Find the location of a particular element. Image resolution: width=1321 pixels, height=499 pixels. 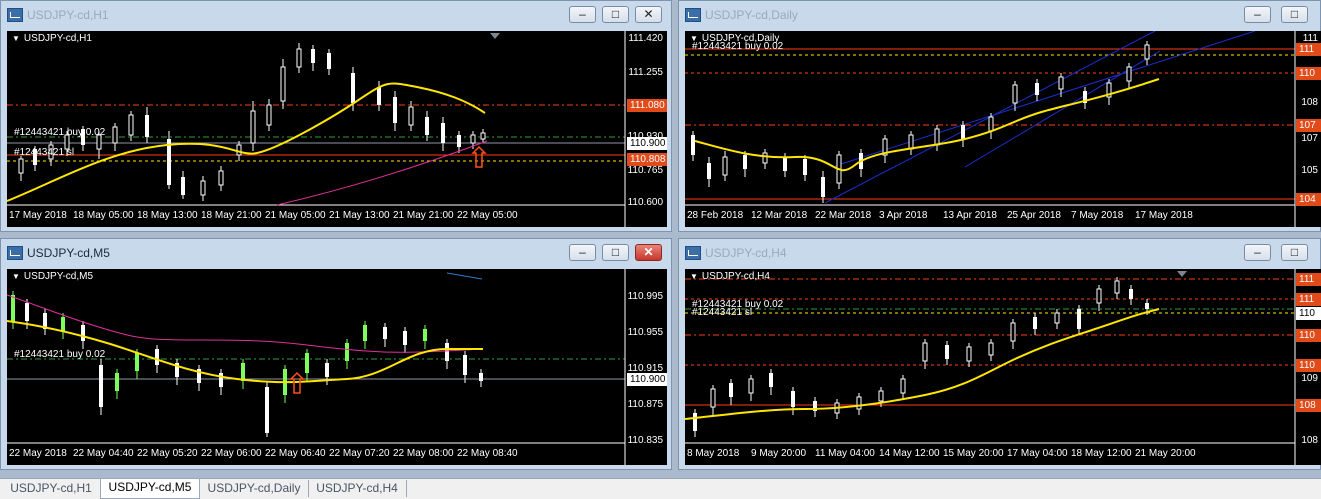

stop-loss-label: #12443421 sl is located at coordinates (44, 152).